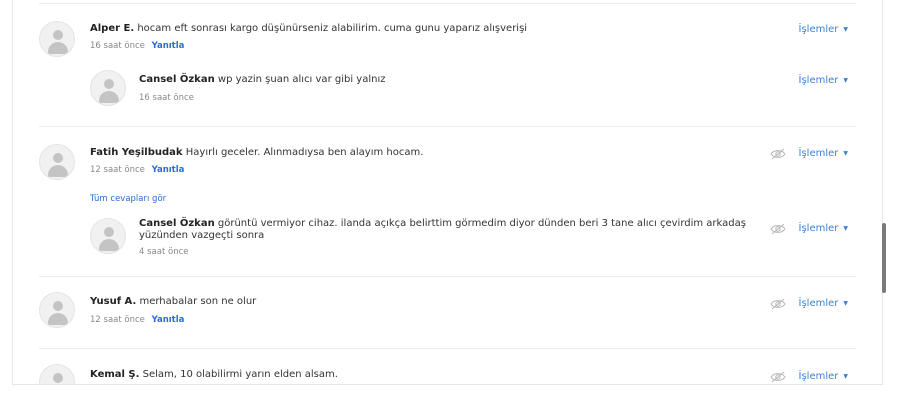 Image resolution: width=908 pixels, height=402 pixels. I want to click on scrollbar-thumb, so click(884, 258).